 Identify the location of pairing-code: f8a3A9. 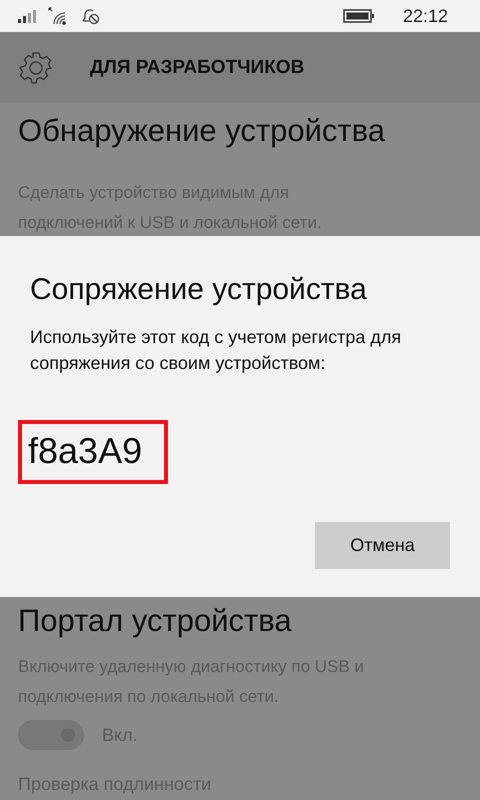
(85, 450).